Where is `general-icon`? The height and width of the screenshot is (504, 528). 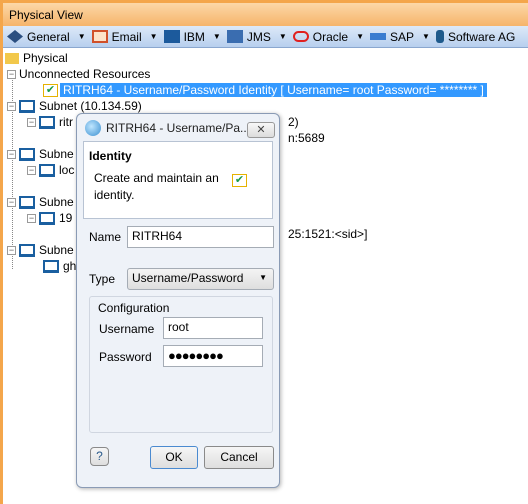
general-icon is located at coordinates (15, 36).